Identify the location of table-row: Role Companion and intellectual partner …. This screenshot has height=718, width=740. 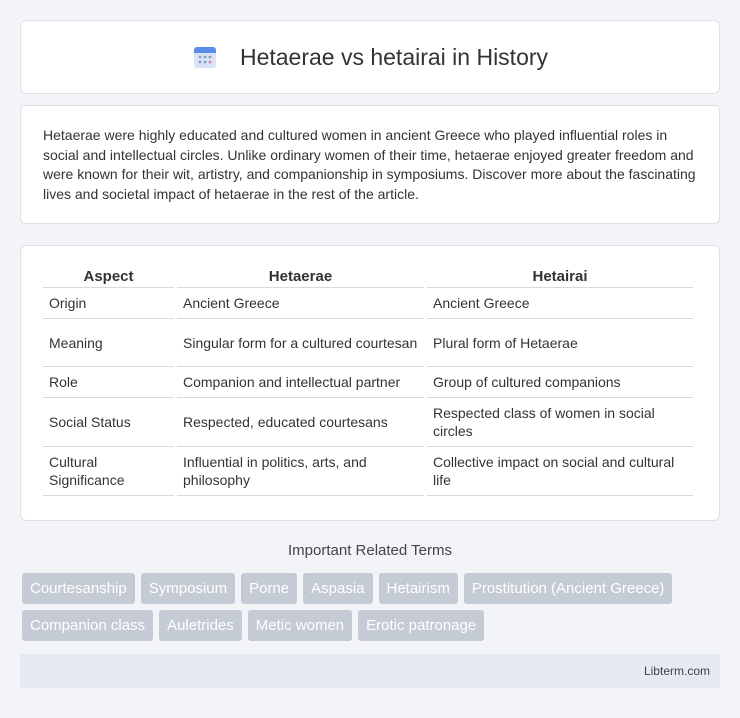
(368, 382).